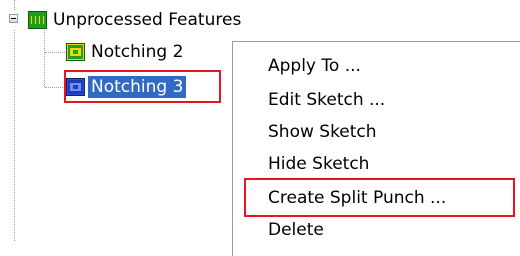 This screenshot has width=520, height=256. I want to click on tree-node-notching-2: Notching 2, so click(126, 52).